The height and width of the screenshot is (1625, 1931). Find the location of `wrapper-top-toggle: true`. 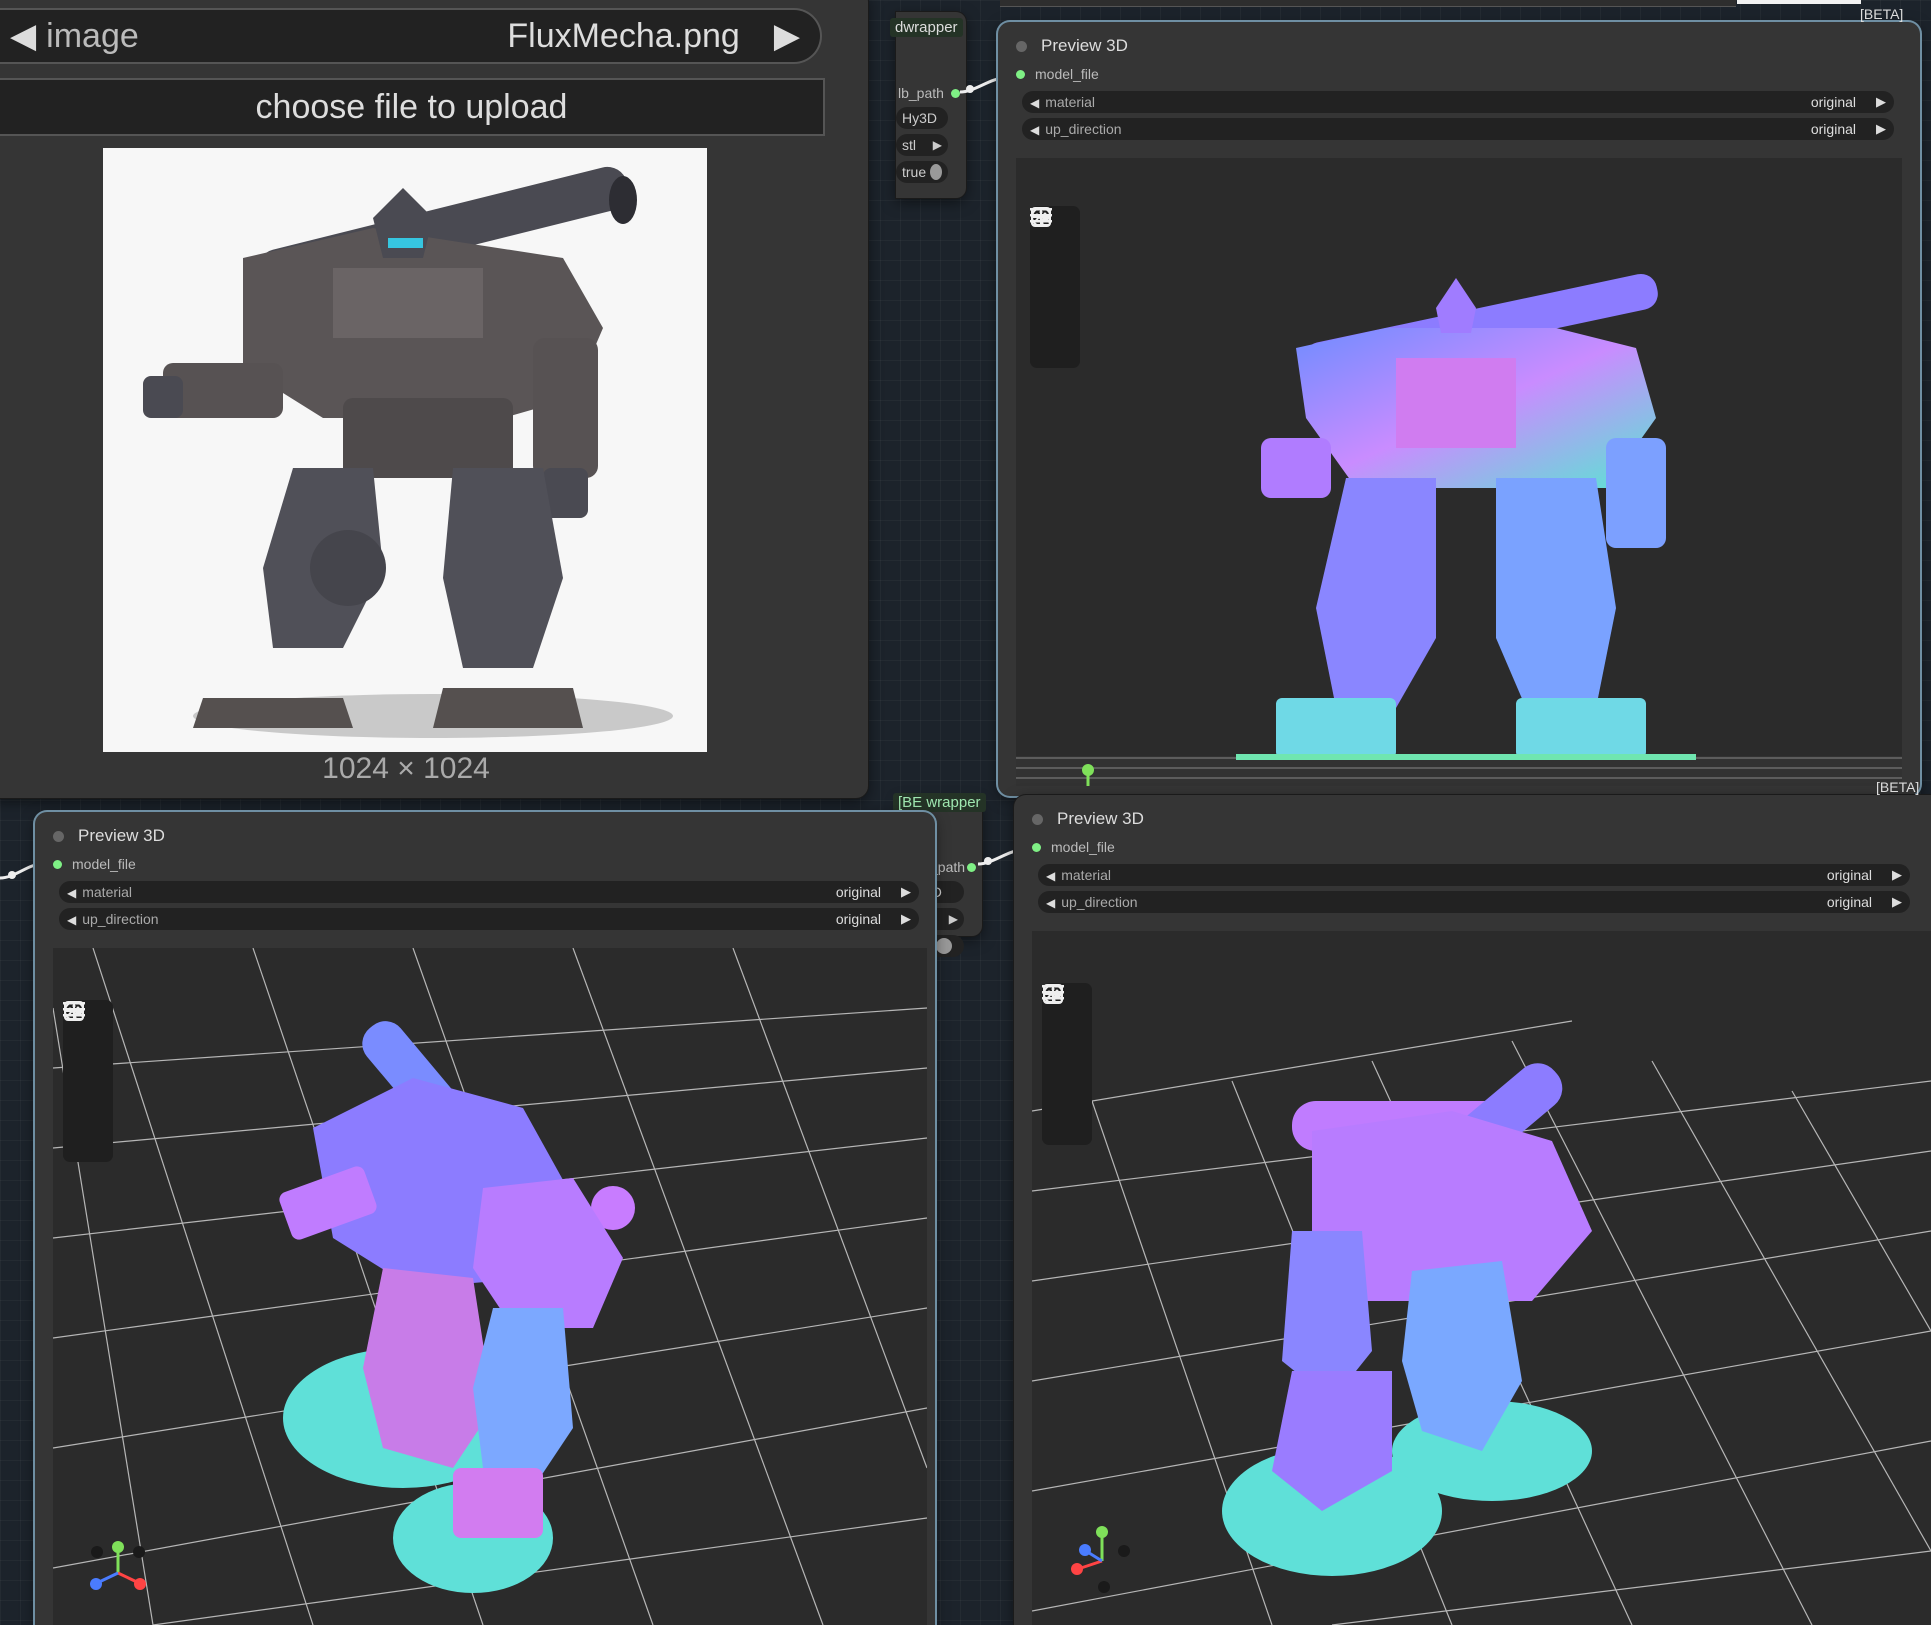

wrapper-top-toggle: true is located at coordinates (922, 172).